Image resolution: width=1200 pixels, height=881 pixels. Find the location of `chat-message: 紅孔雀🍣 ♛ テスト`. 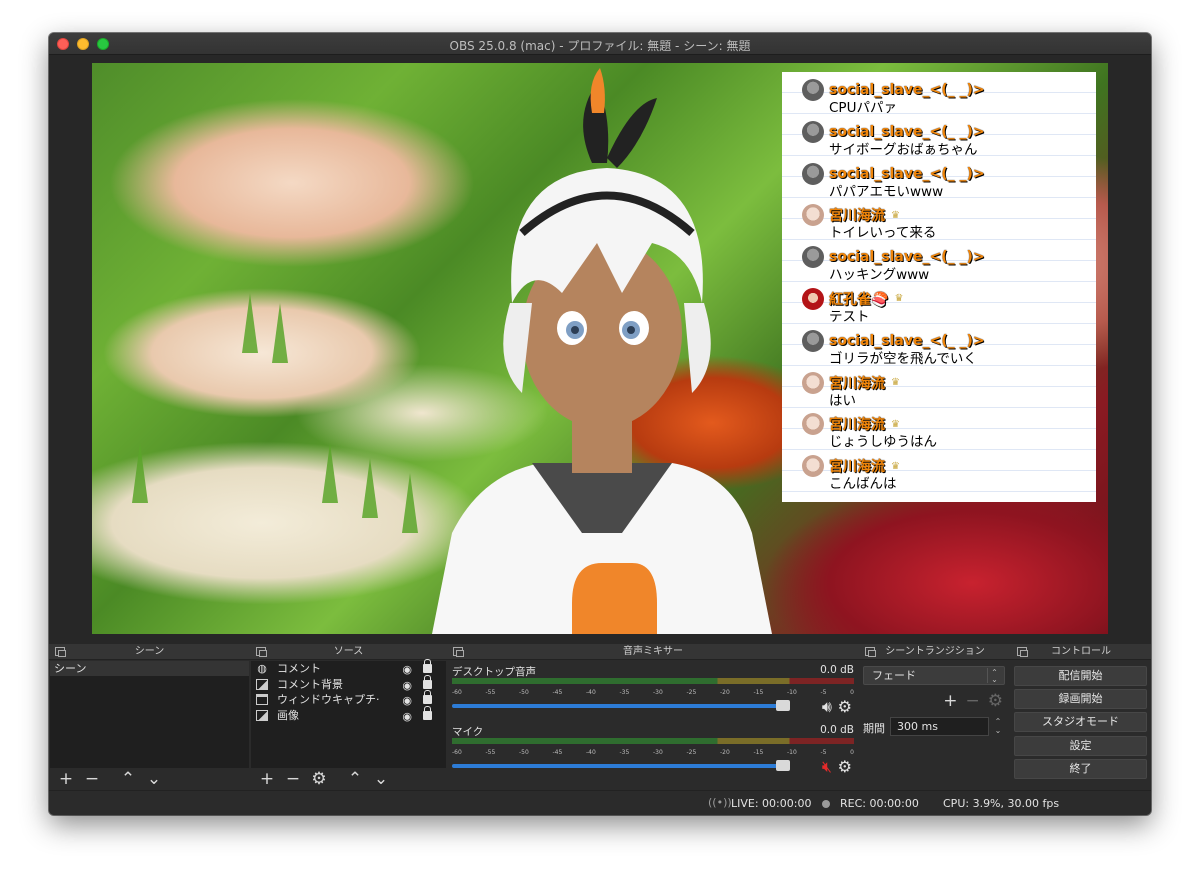

chat-message: 紅孔雀🍣 ♛ テスト is located at coordinates (944, 309).